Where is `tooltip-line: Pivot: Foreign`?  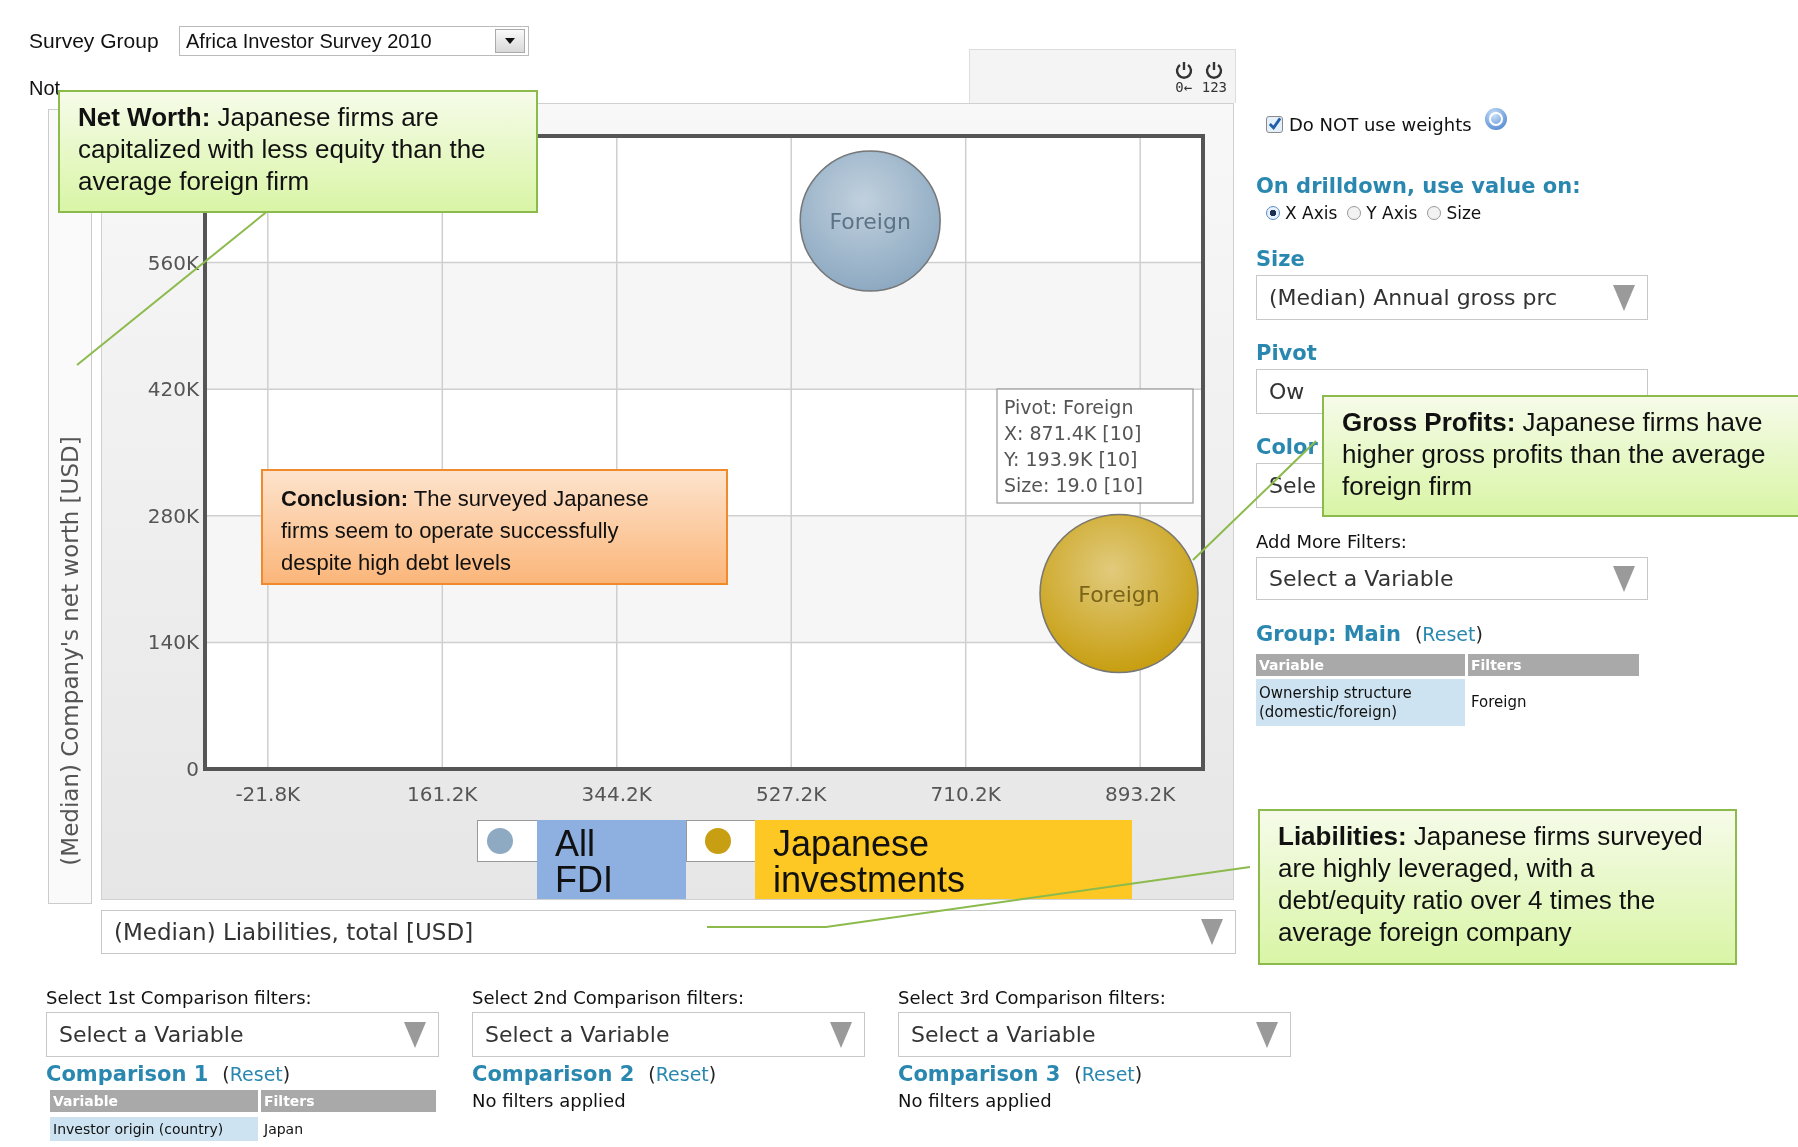
tooltip-line: Pivot: Foreign is located at coordinates (1069, 407).